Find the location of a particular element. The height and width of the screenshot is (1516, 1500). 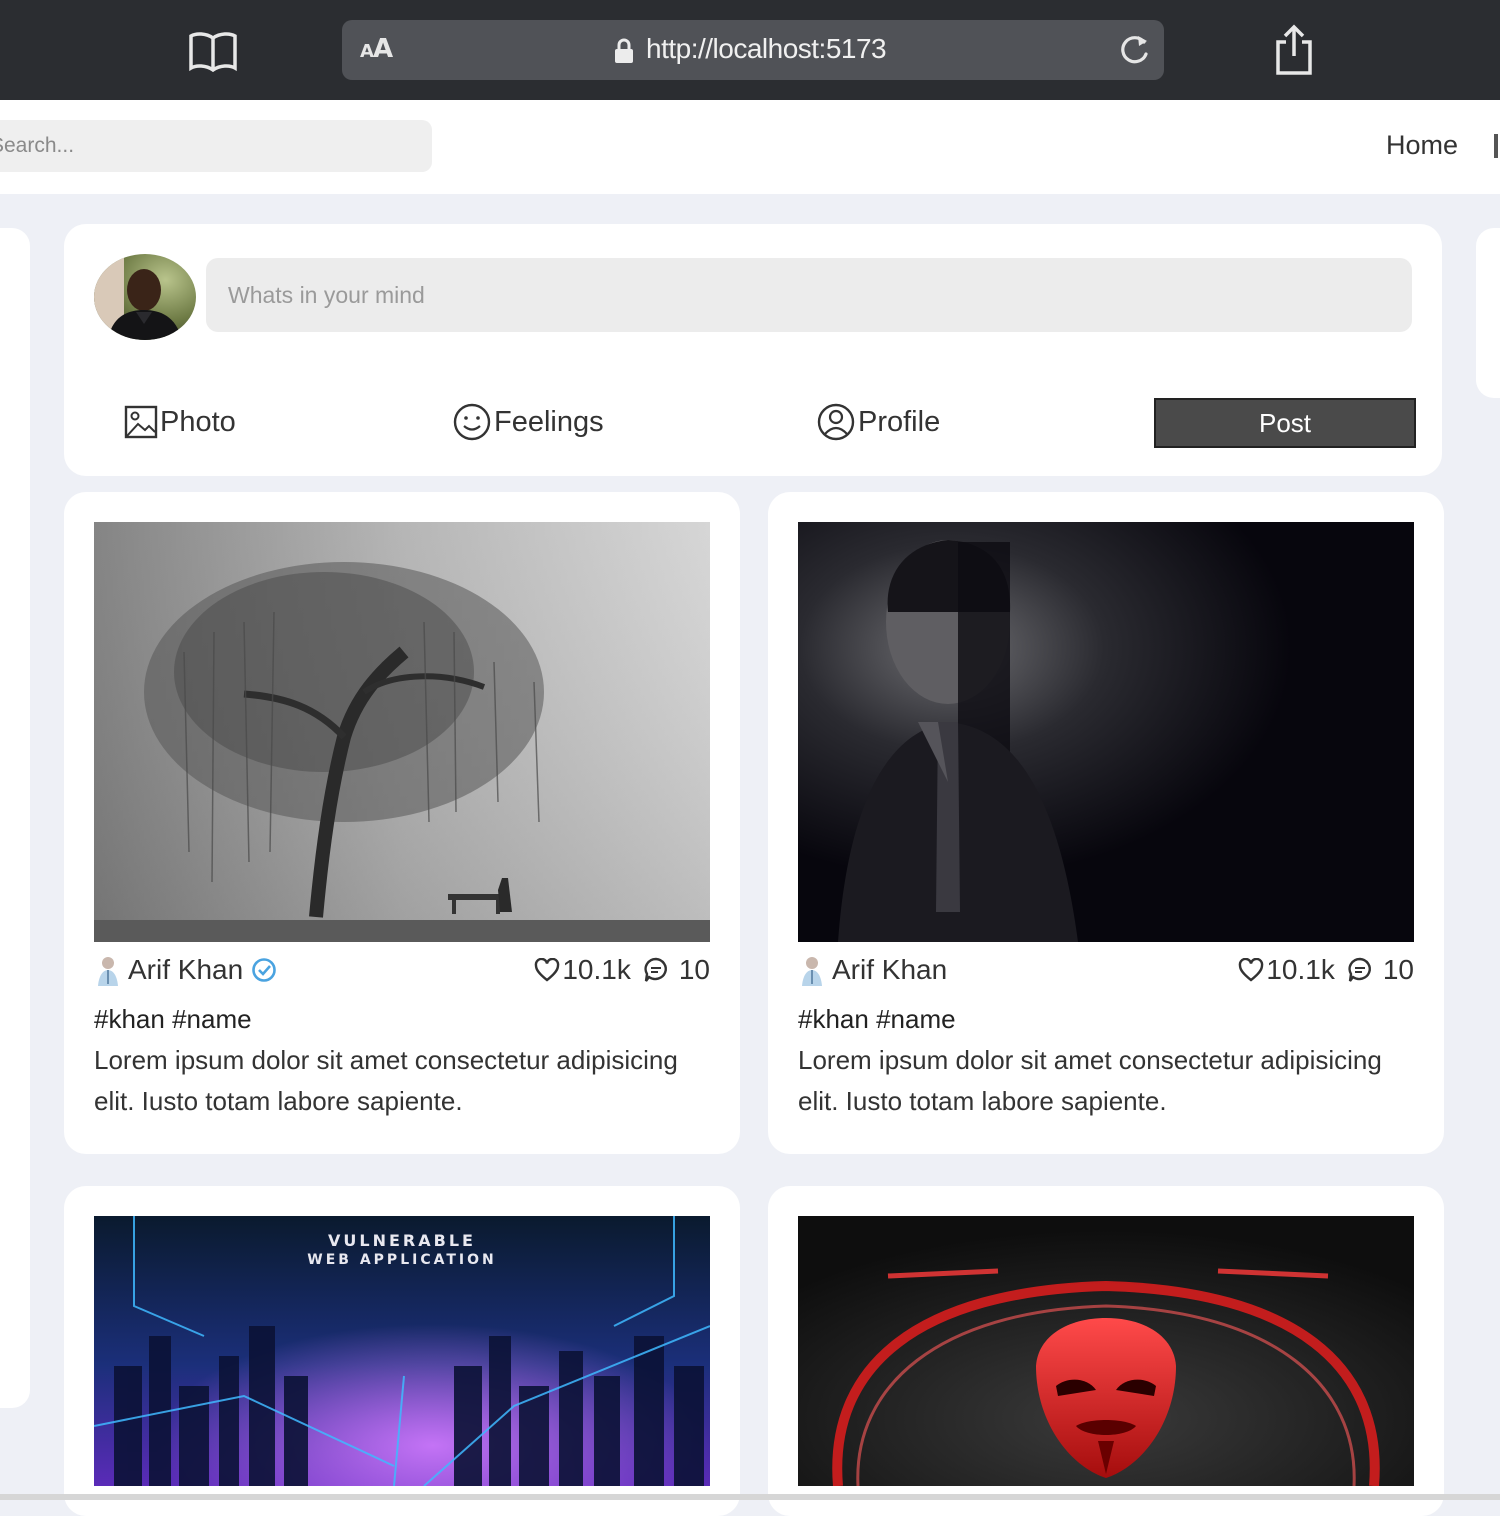

post-card: VULNERABLE WEB APPLICATION is located at coordinates (402, 1351).